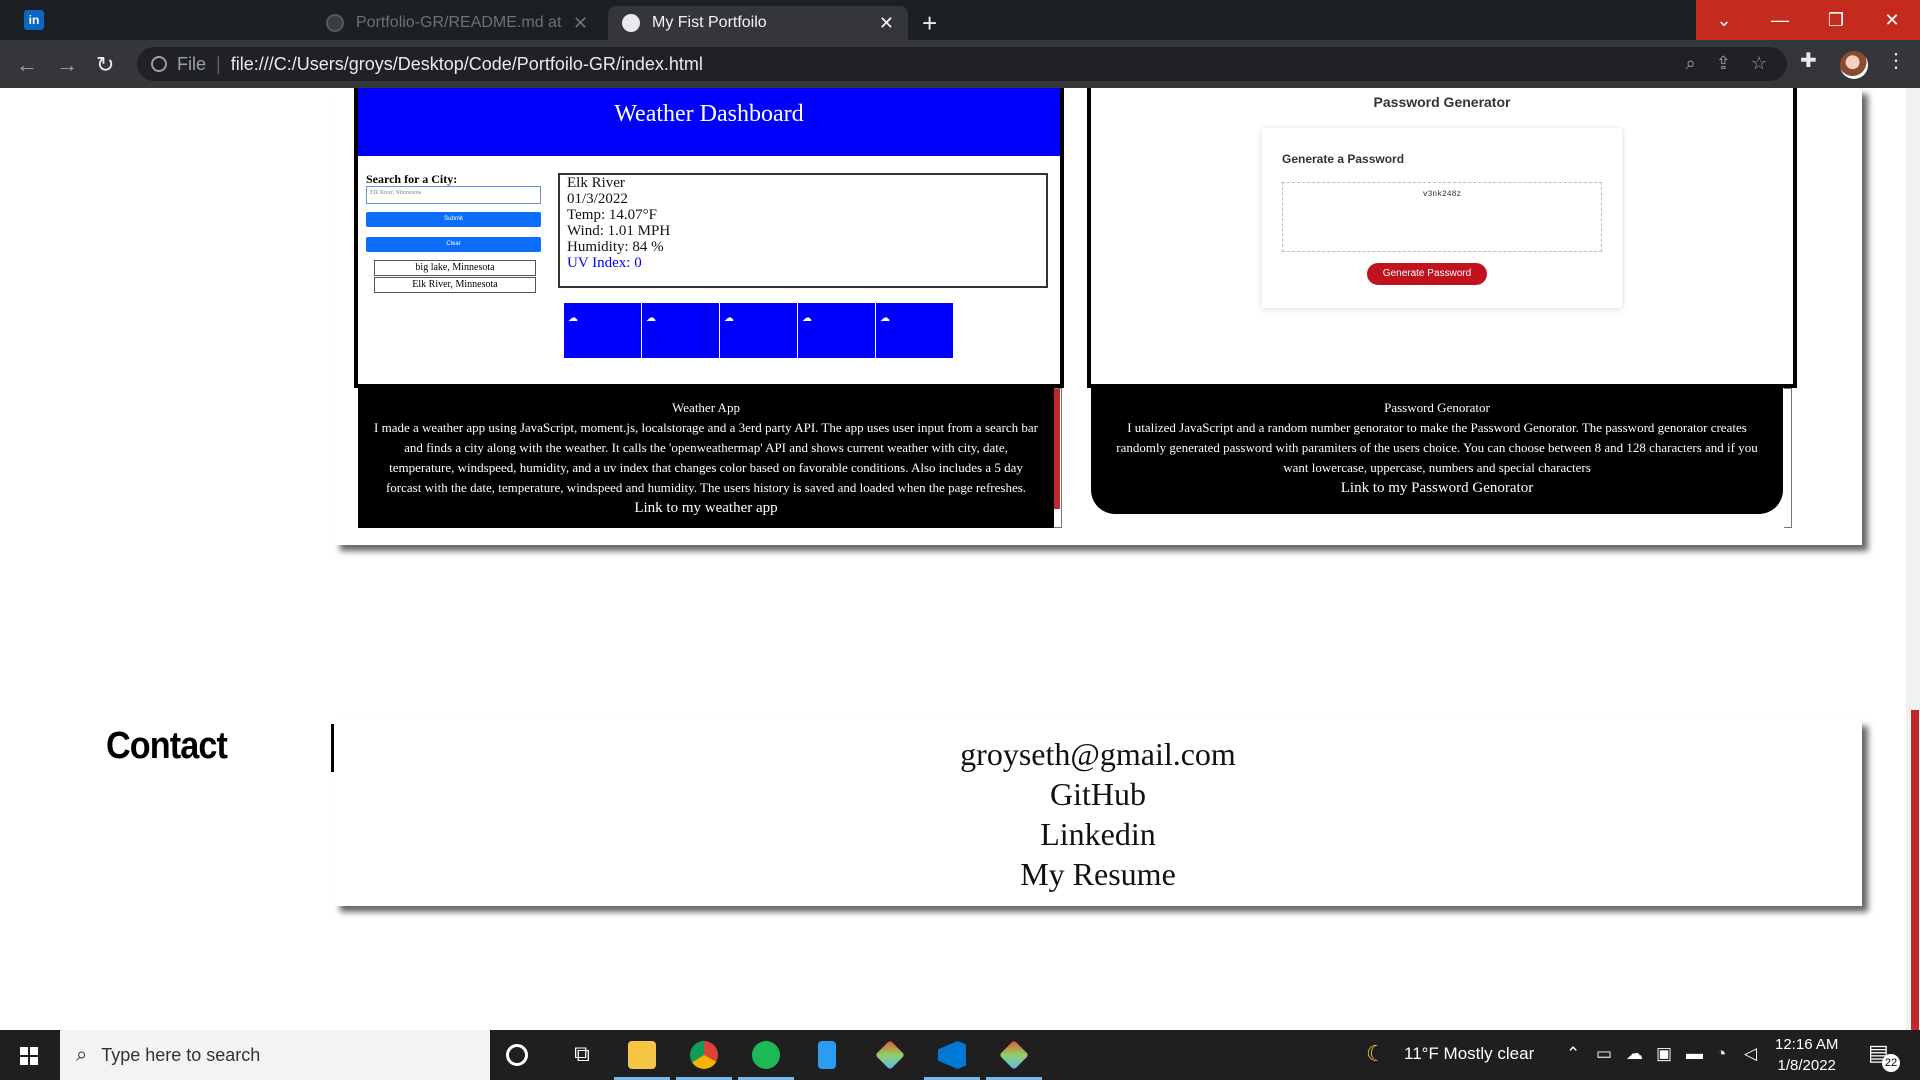 The height and width of the screenshot is (1080, 1920). I want to click on current-uv-index: UV Index: 0, so click(604, 263).